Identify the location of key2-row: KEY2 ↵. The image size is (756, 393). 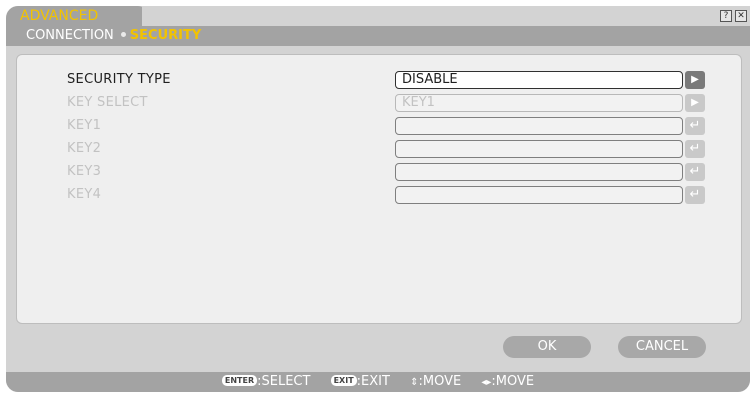
(392, 149).